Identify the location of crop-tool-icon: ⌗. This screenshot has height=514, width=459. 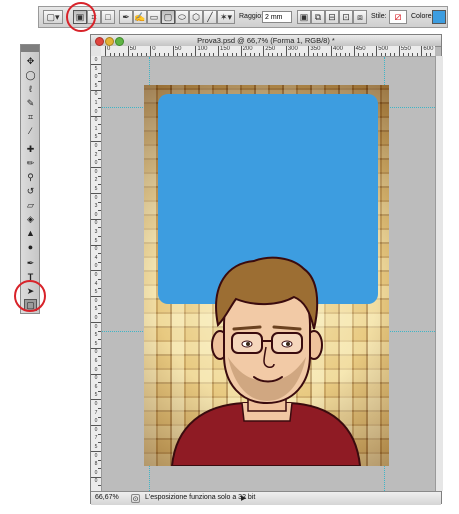
(30, 117).